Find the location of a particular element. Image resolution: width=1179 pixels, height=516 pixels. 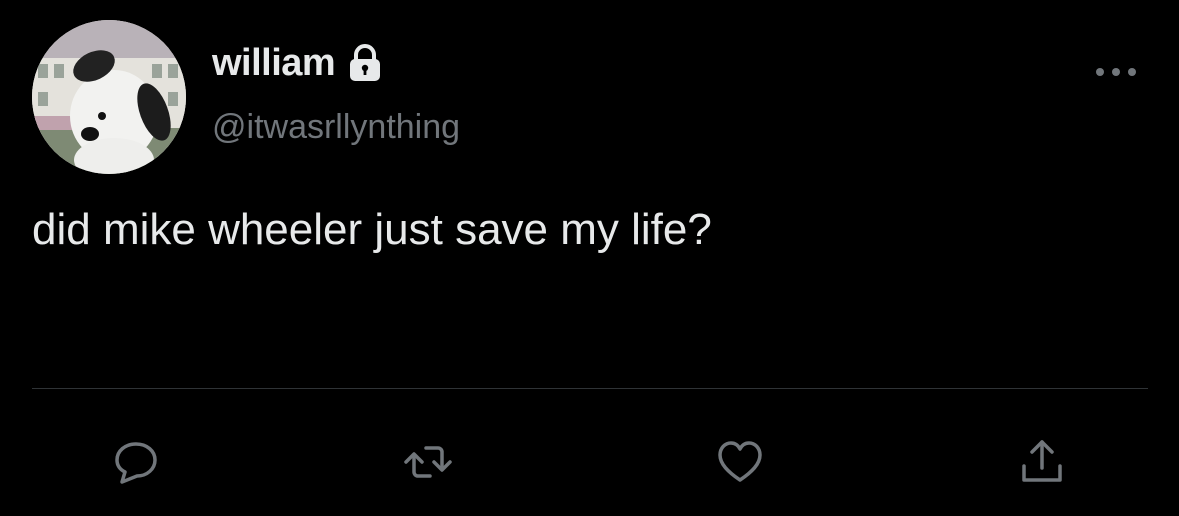

divider is located at coordinates (590, 388).